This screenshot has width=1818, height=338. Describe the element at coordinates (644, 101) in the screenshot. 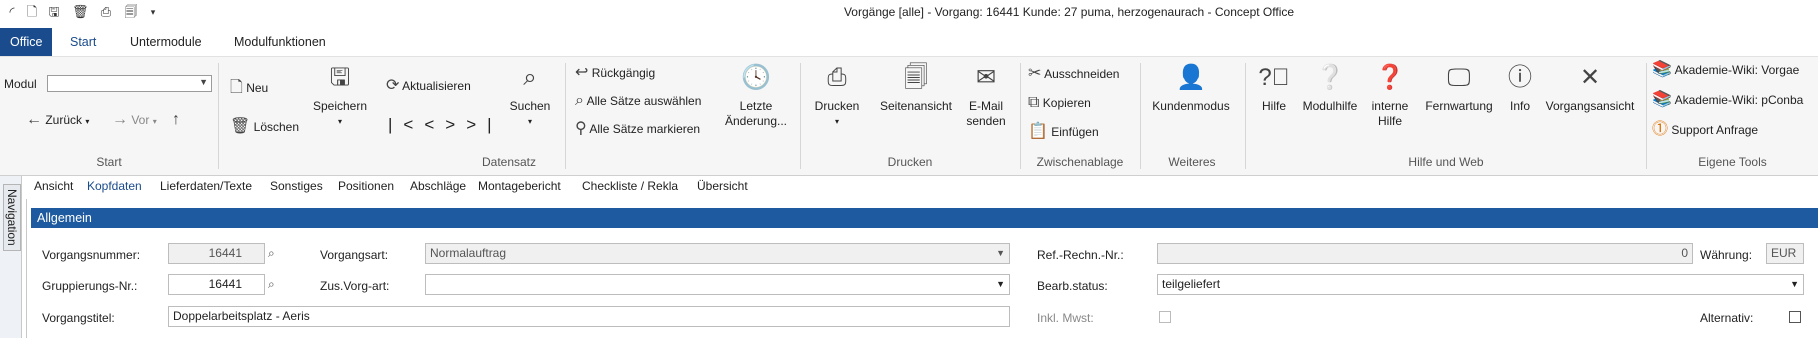

I see `select-all-label: Alle Sätze auswählen` at that location.